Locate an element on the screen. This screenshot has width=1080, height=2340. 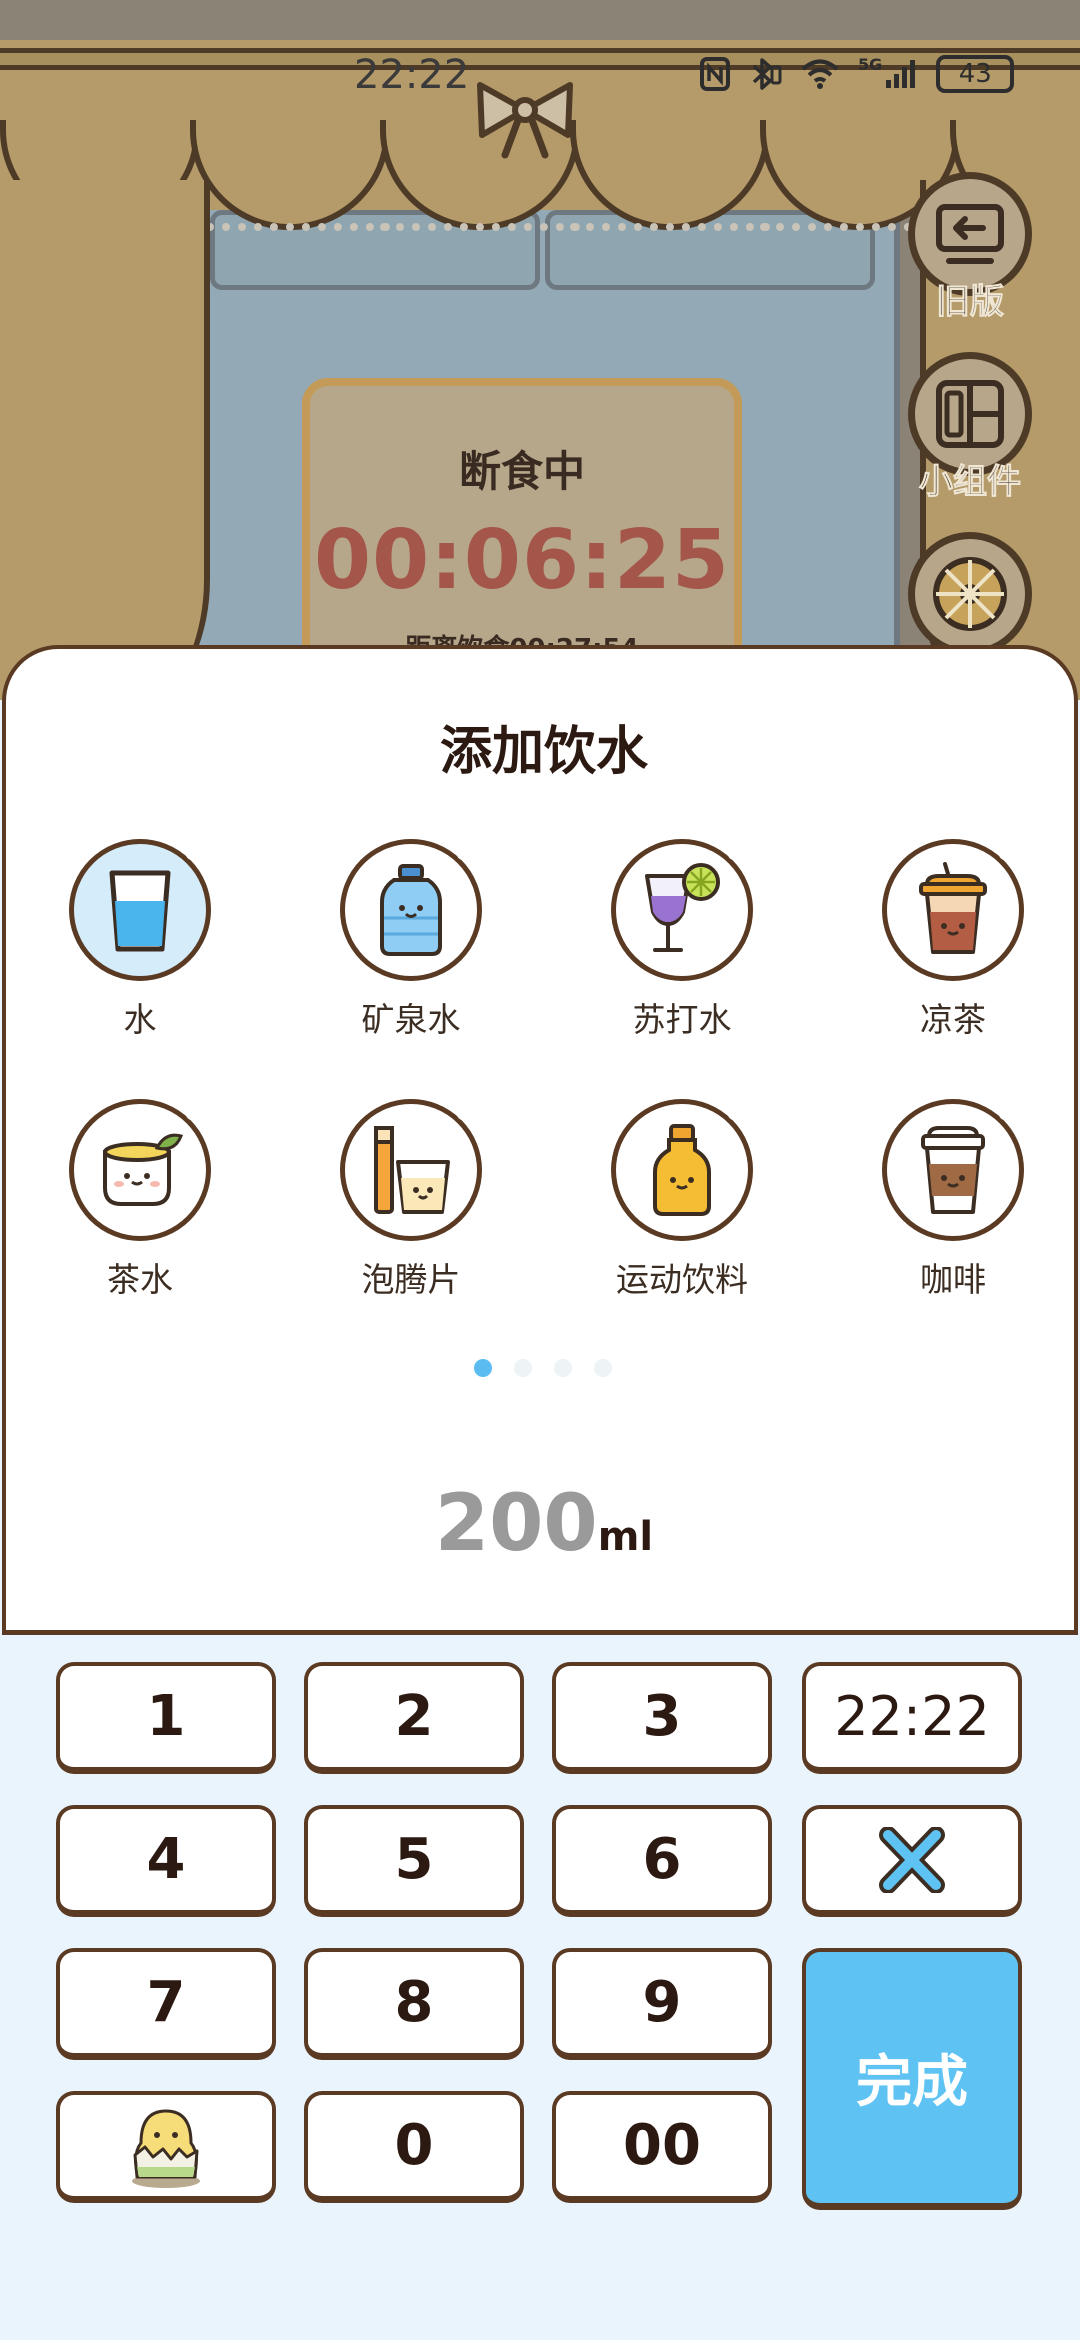
close-x-icon is located at coordinates (912, 1859).